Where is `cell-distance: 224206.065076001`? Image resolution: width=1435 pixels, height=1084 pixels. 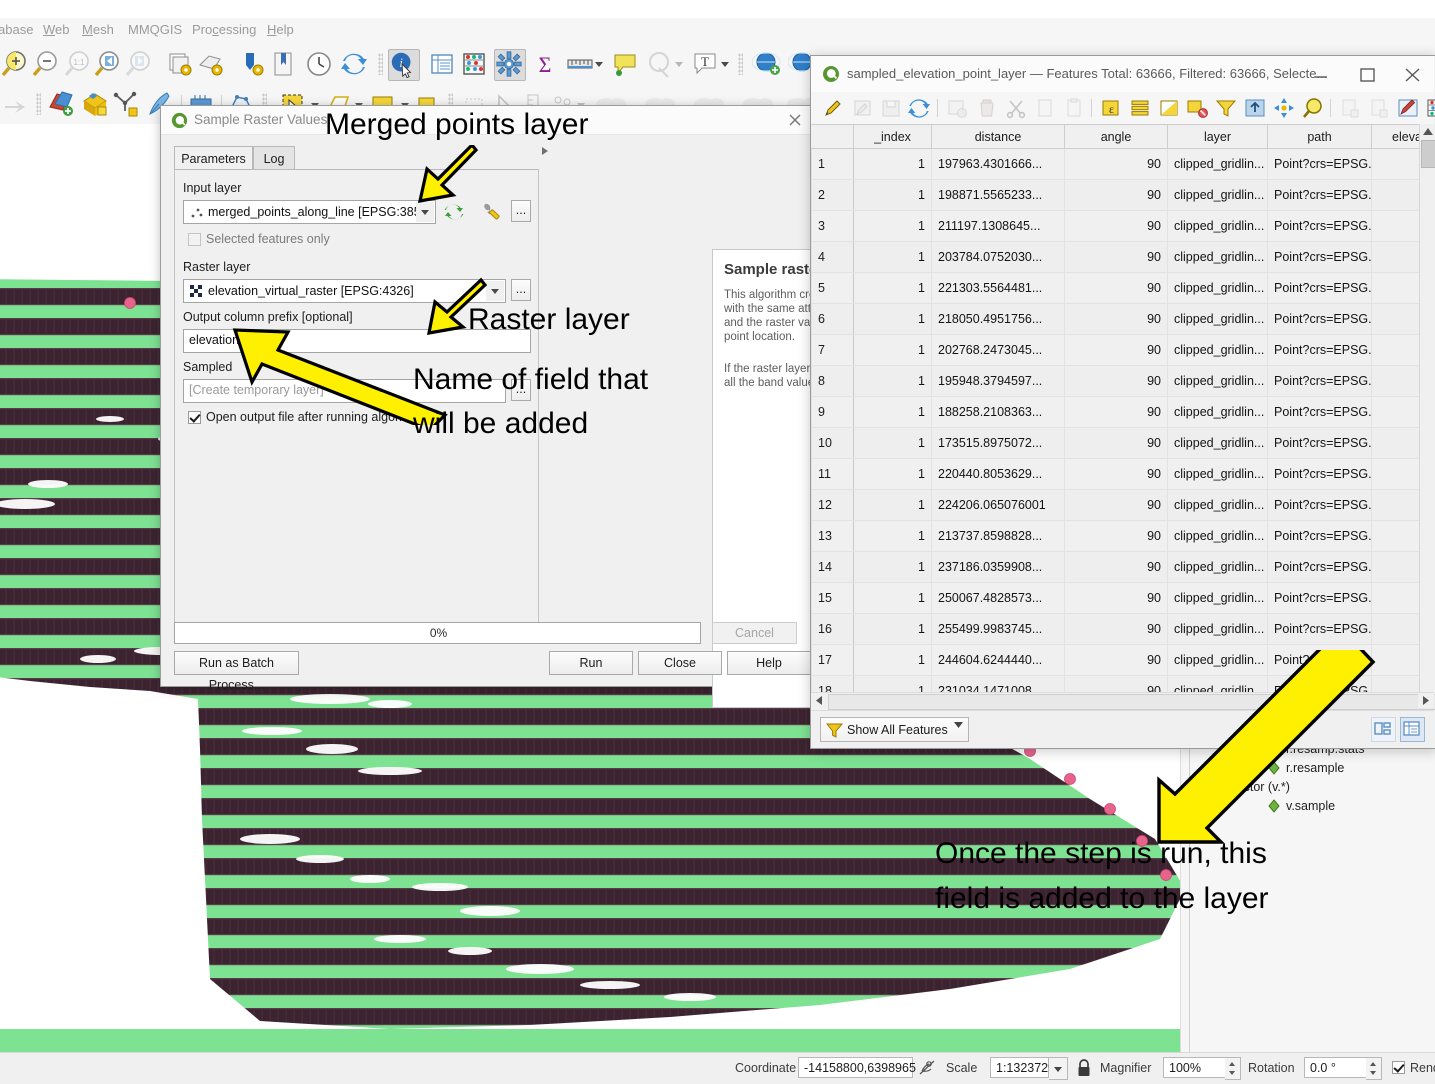
cell-distance: 224206.065076001 is located at coordinates (998, 505).